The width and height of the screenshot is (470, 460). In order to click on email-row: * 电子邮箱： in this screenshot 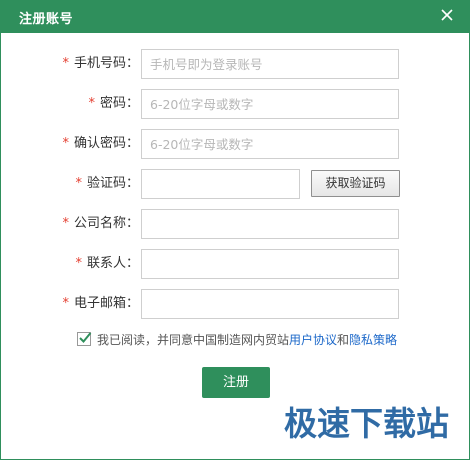, I will do `click(235, 304)`.